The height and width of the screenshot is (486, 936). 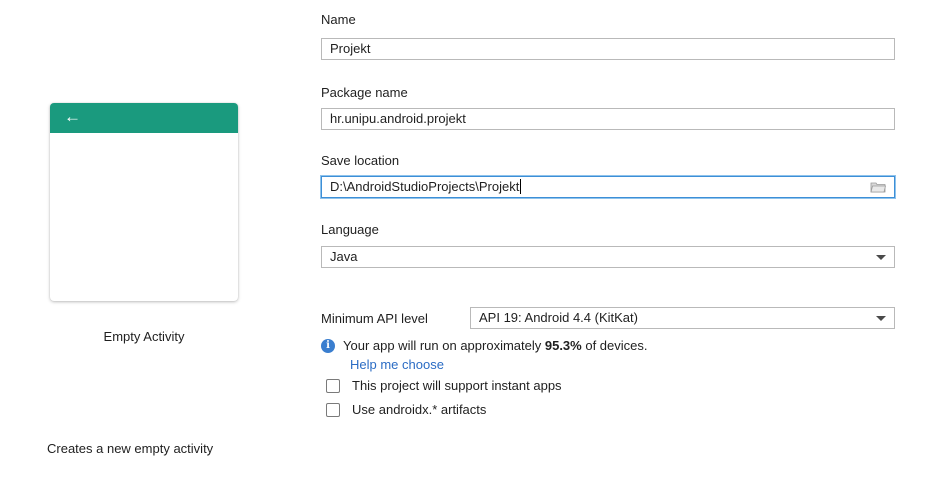 I want to click on language-value: Java, so click(x=344, y=256).